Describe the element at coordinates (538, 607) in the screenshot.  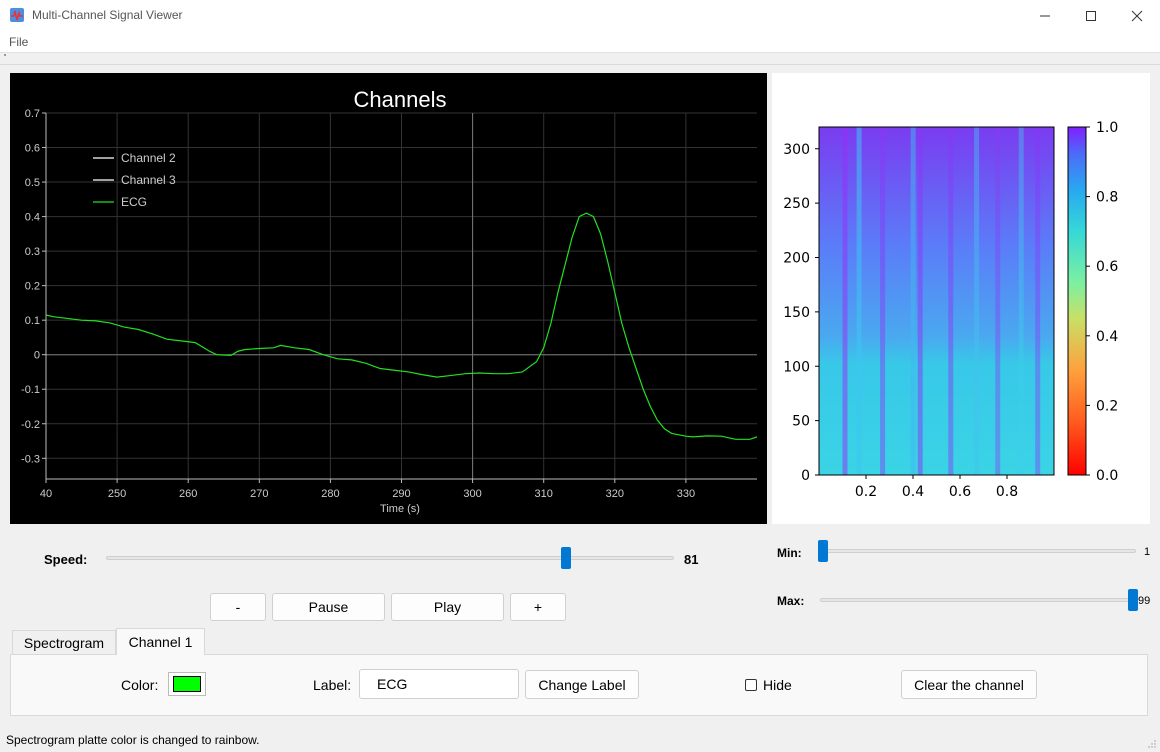
I see `speed-up-button: +` at that location.